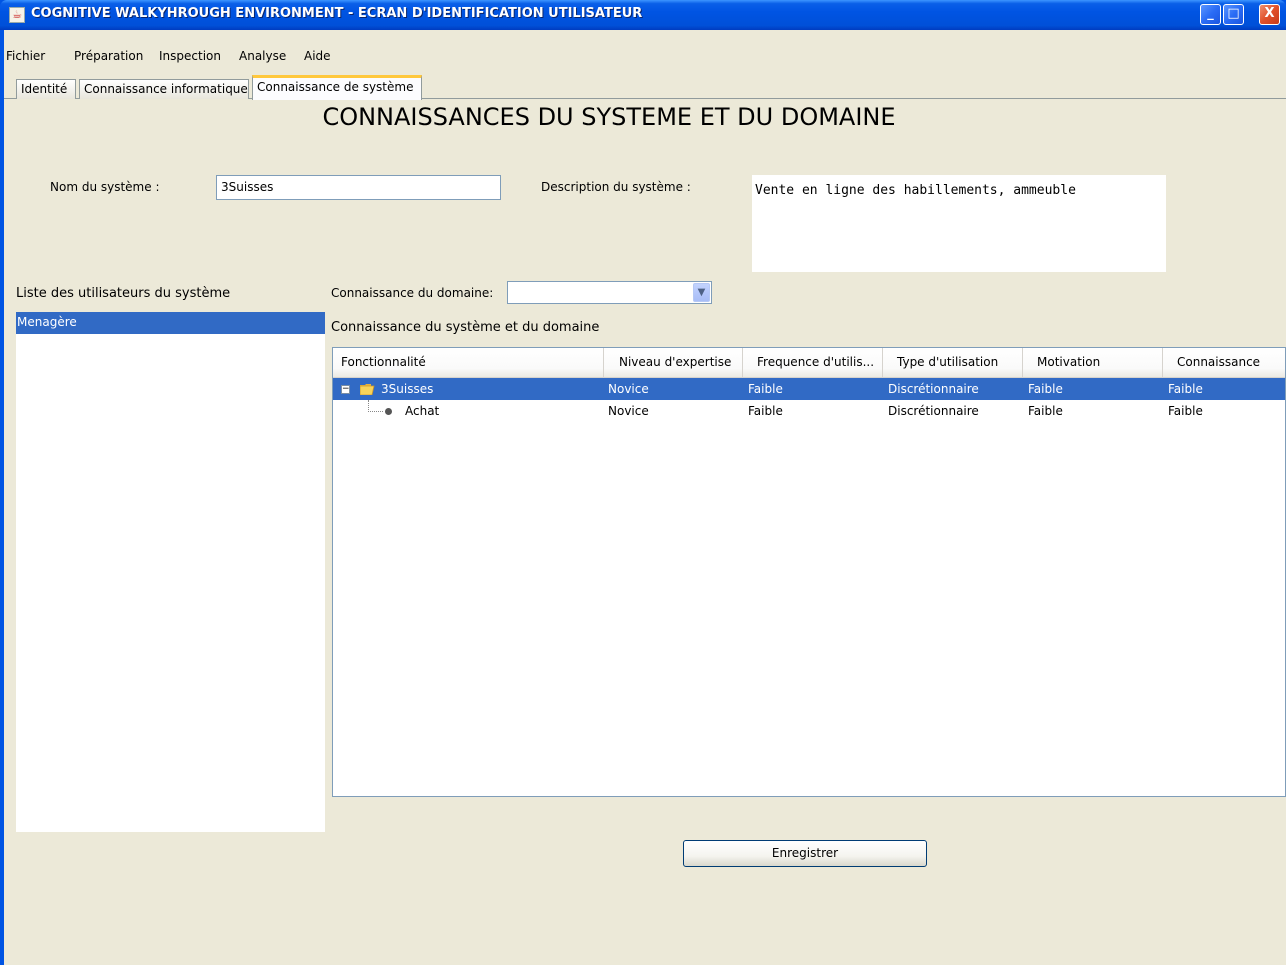  I want to click on tree-connector, so click(375, 406).